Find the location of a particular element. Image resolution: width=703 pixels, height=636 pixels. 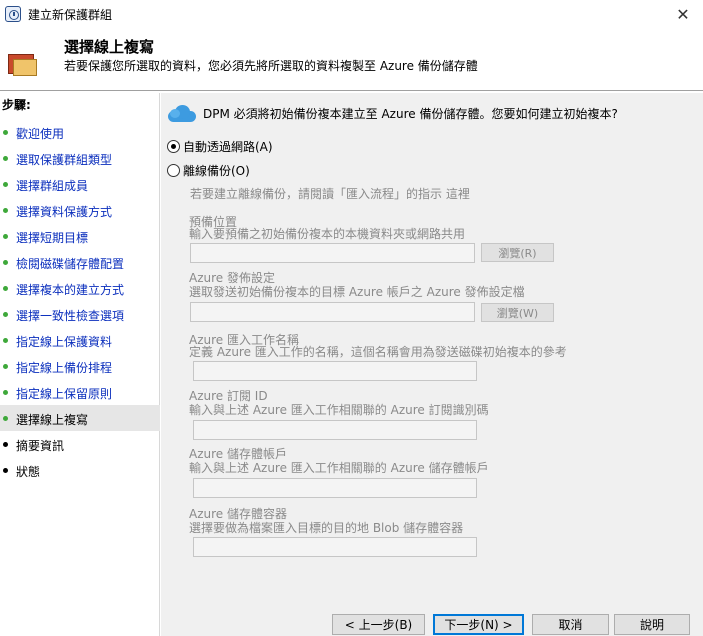

option-online: 自動透過網路(A) is located at coordinates (220, 146).